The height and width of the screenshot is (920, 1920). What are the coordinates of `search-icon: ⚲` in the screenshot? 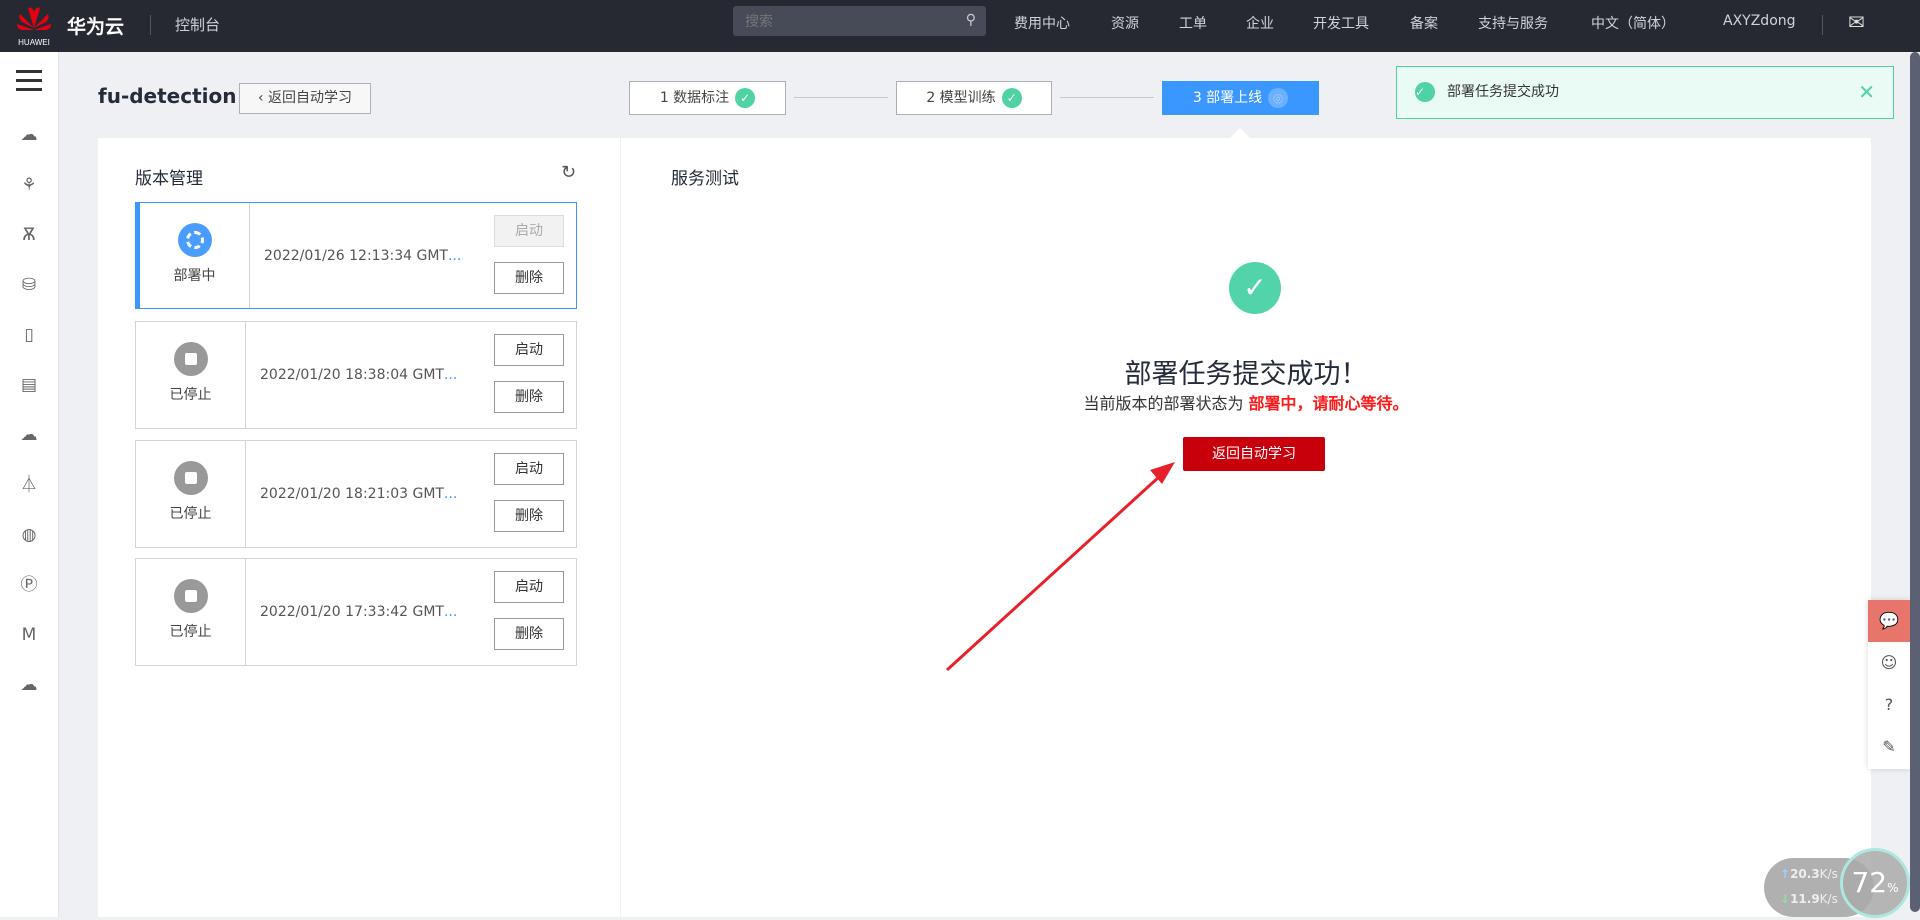 It's located at (971, 20).